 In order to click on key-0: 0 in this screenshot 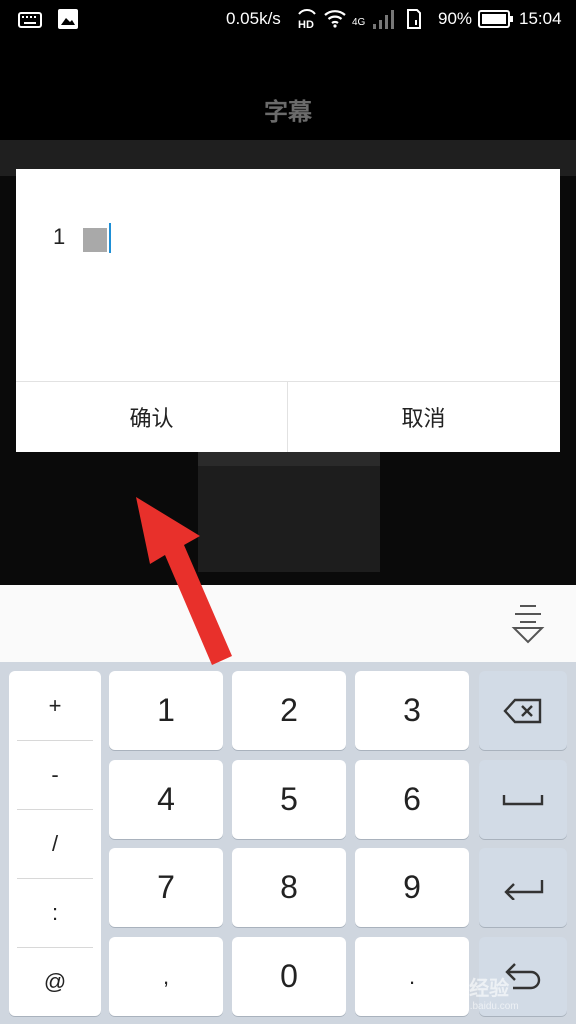, I will do `click(289, 976)`.